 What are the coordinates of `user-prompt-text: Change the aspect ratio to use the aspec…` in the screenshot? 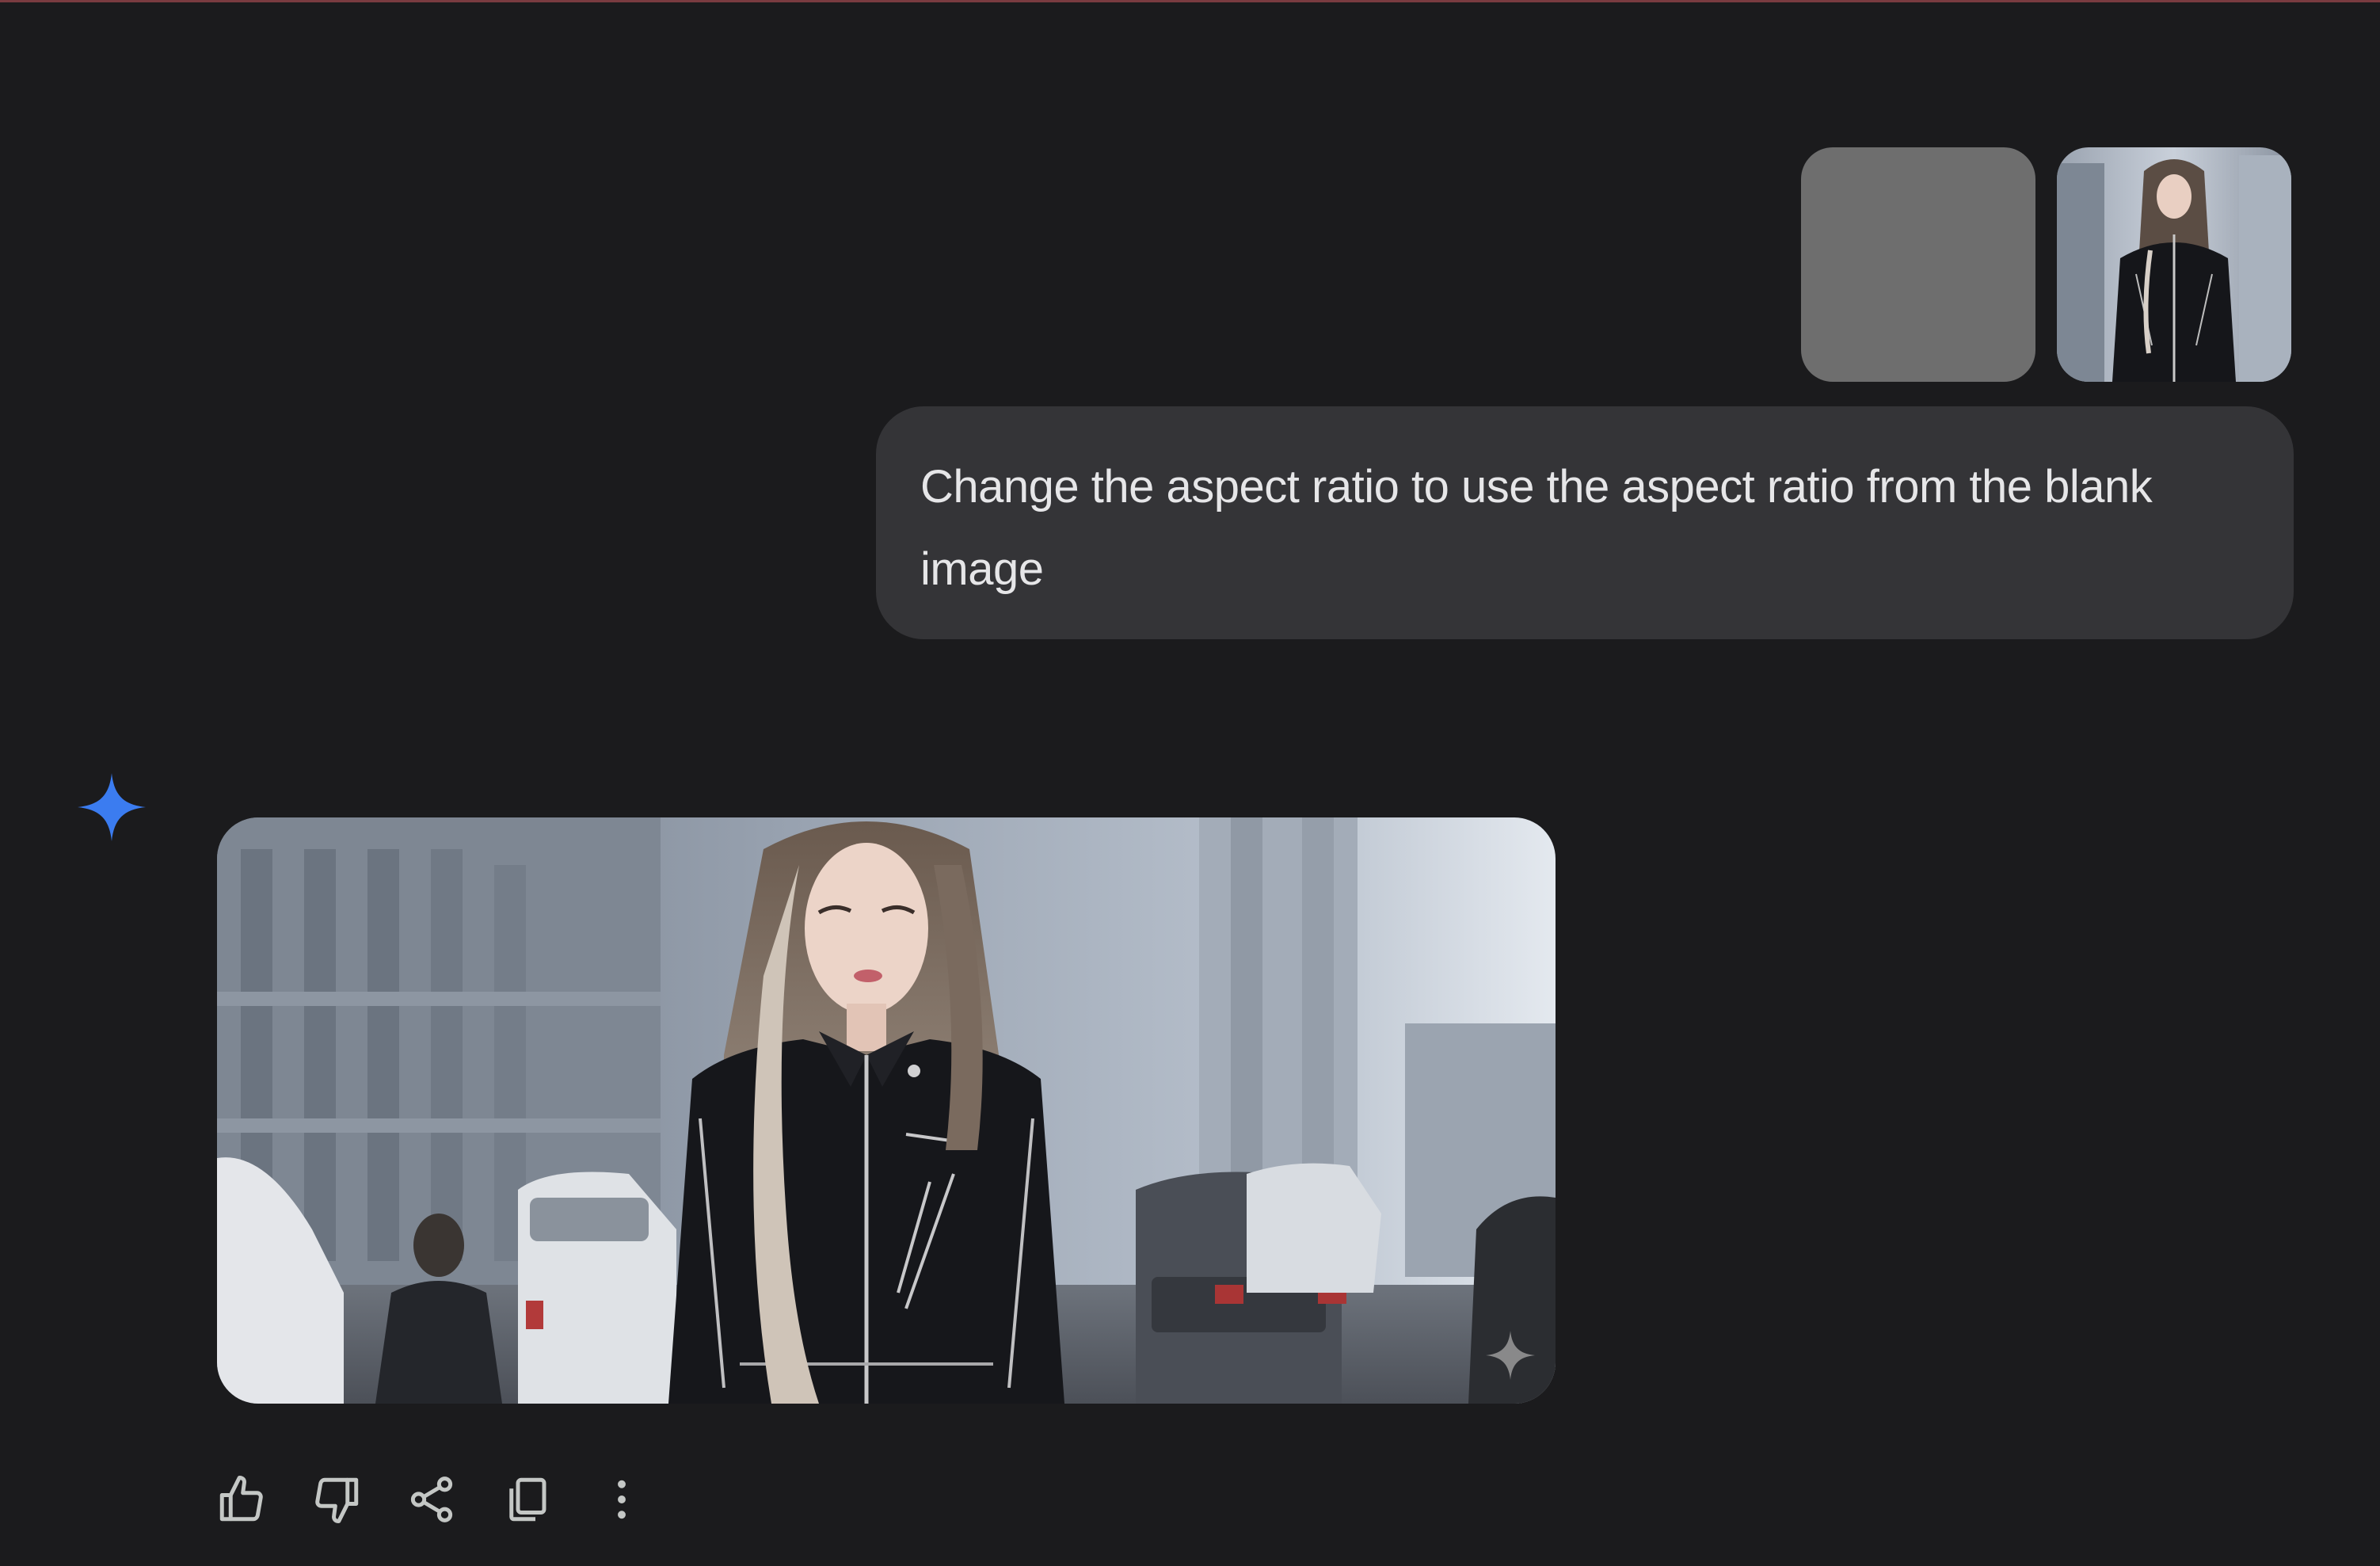 It's located at (1536, 528).